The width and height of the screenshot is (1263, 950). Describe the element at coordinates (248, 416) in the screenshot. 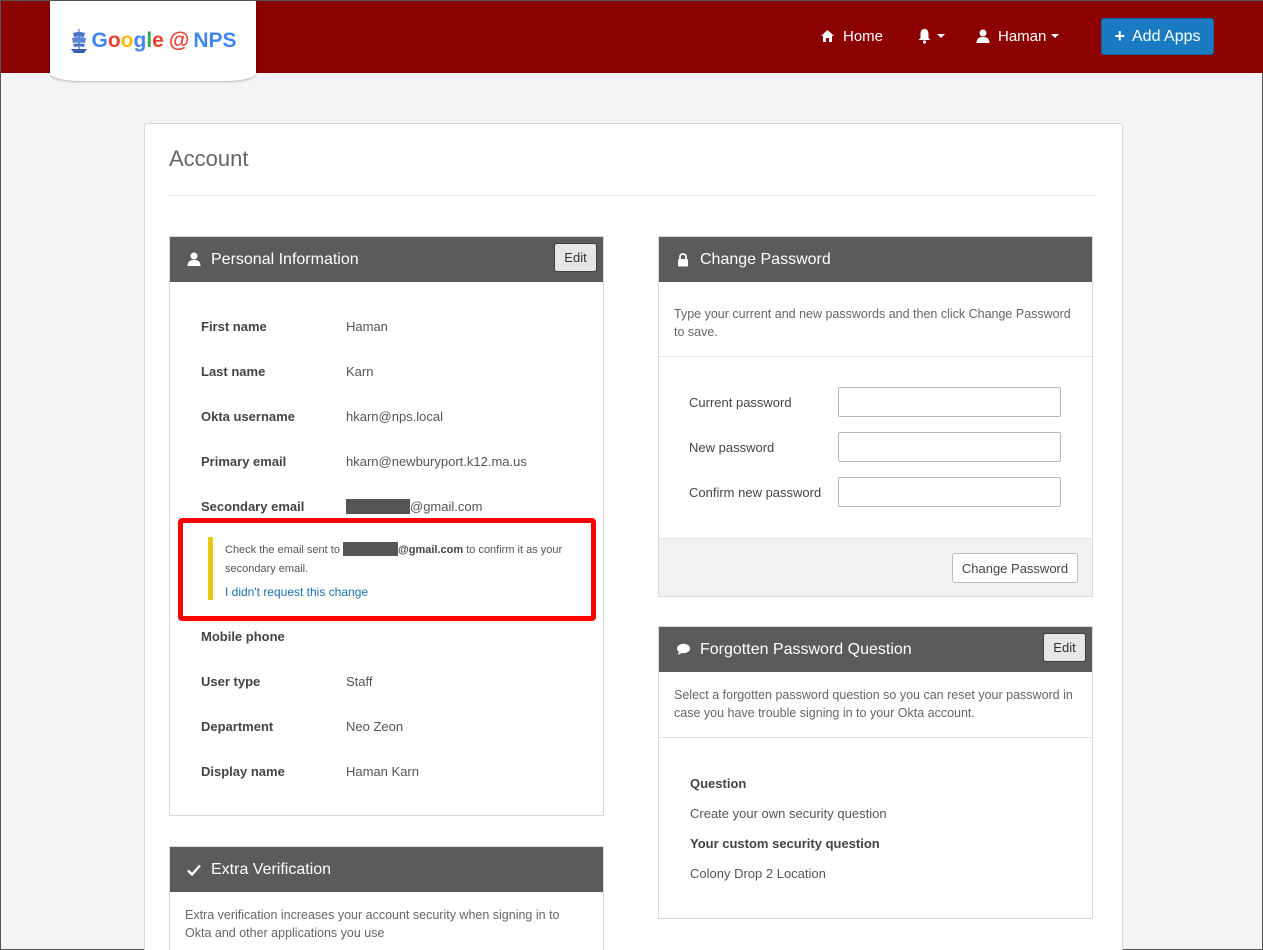

I see `field-label: Okta username` at that location.